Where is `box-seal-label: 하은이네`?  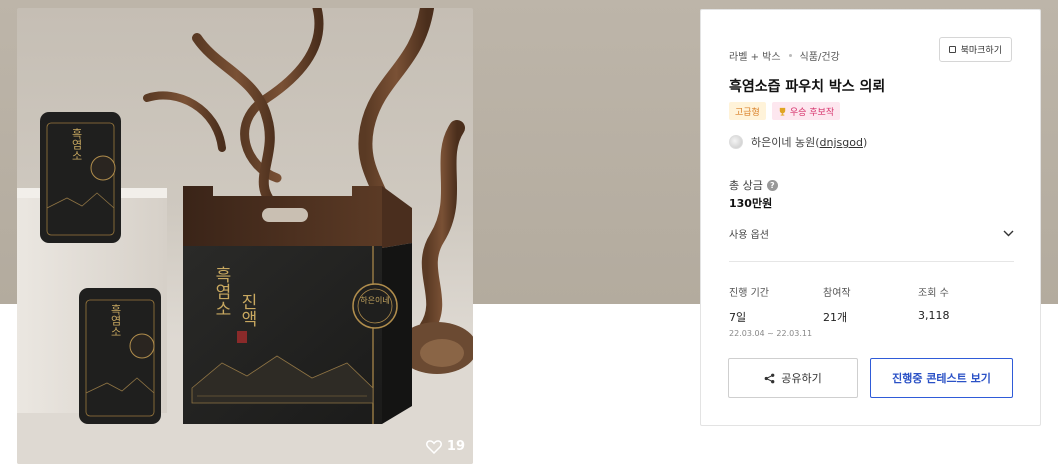 box-seal-label: 하은이네 is located at coordinates (375, 300).